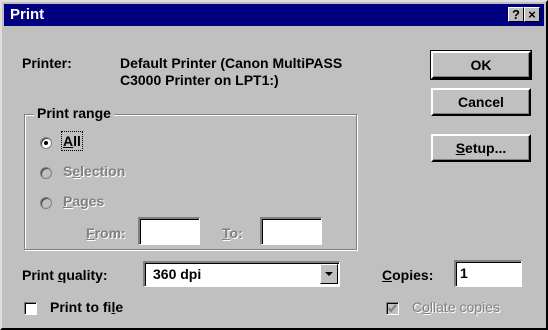 The width and height of the screenshot is (548, 330). Describe the element at coordinates (68, 201) in the screenshot. I see `pages-mnemonic: P` at that location.